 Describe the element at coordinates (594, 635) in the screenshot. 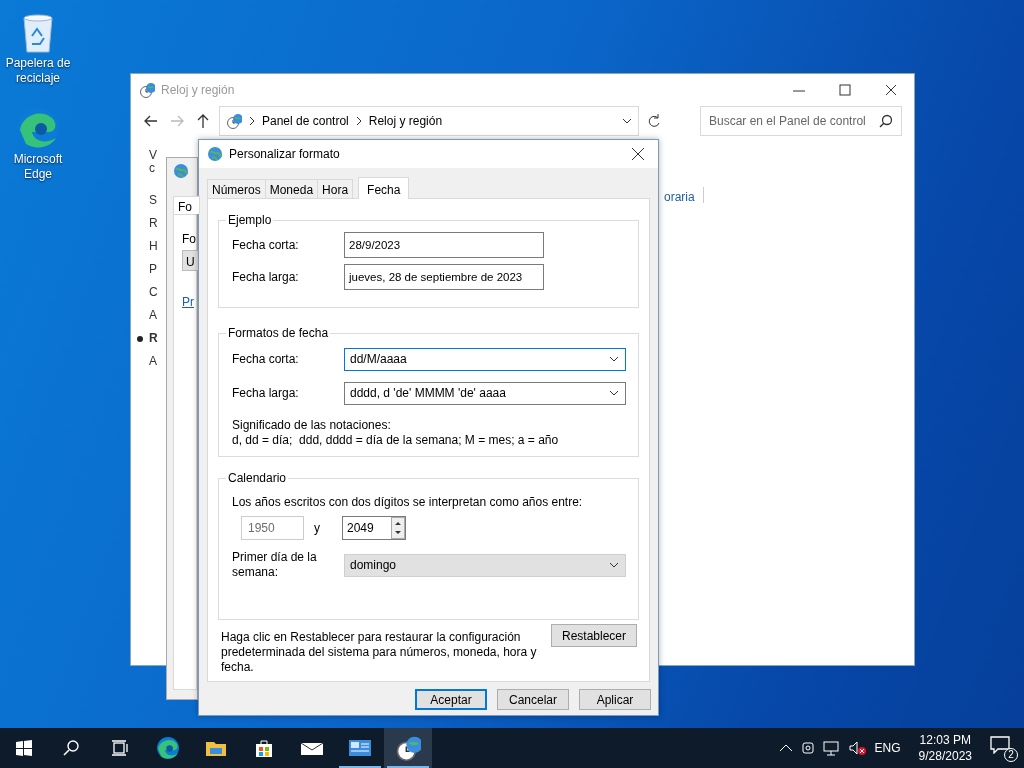

I see `reset-button: Restablecer` at that location.